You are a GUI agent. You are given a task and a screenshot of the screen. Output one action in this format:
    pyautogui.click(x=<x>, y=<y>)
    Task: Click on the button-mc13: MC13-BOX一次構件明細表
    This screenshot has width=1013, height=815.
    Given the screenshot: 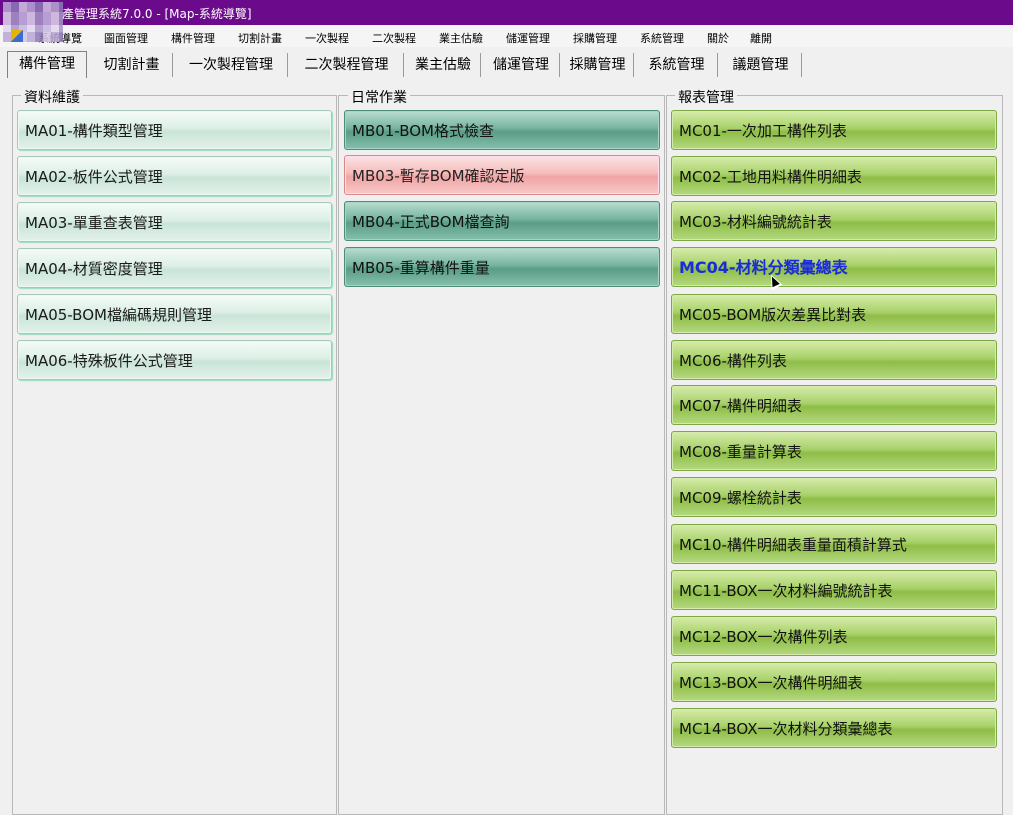 What is the action you would take?
    pyautogui.click(x=834, y=682)
    